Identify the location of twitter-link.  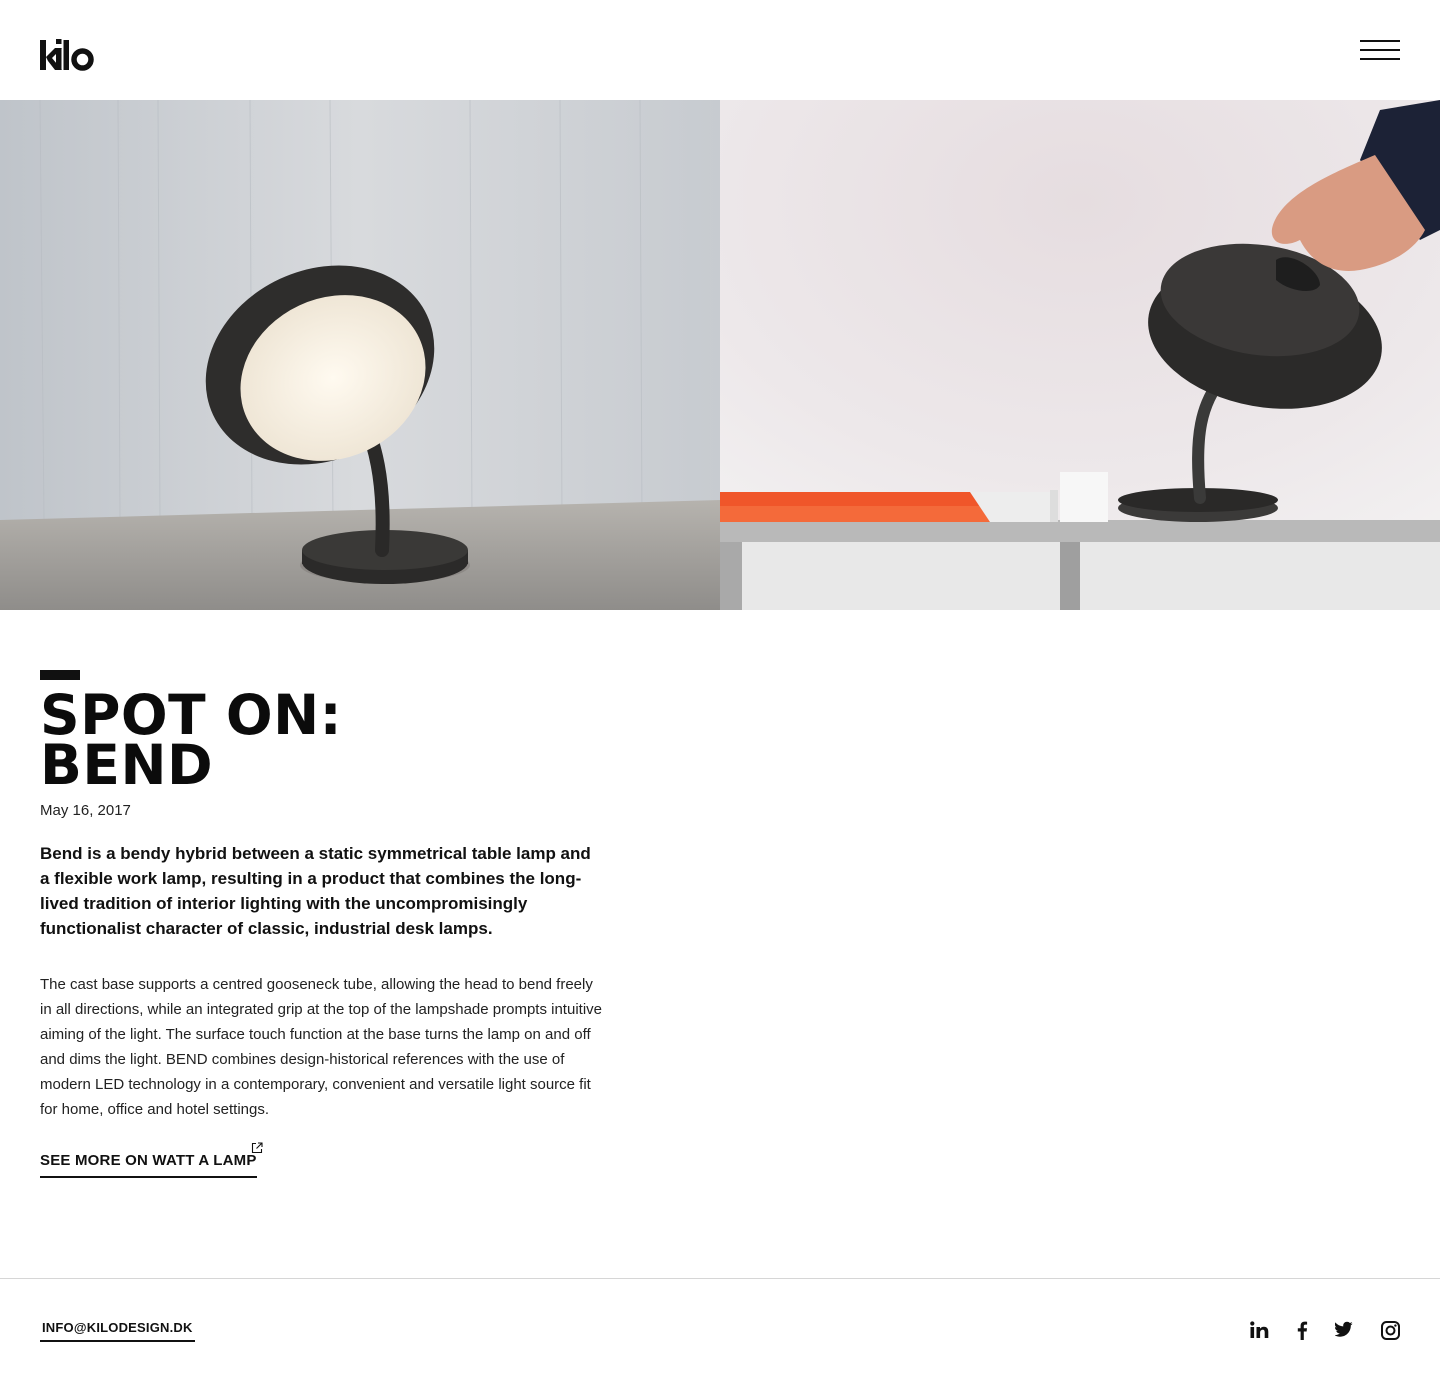
(1344, 1331).